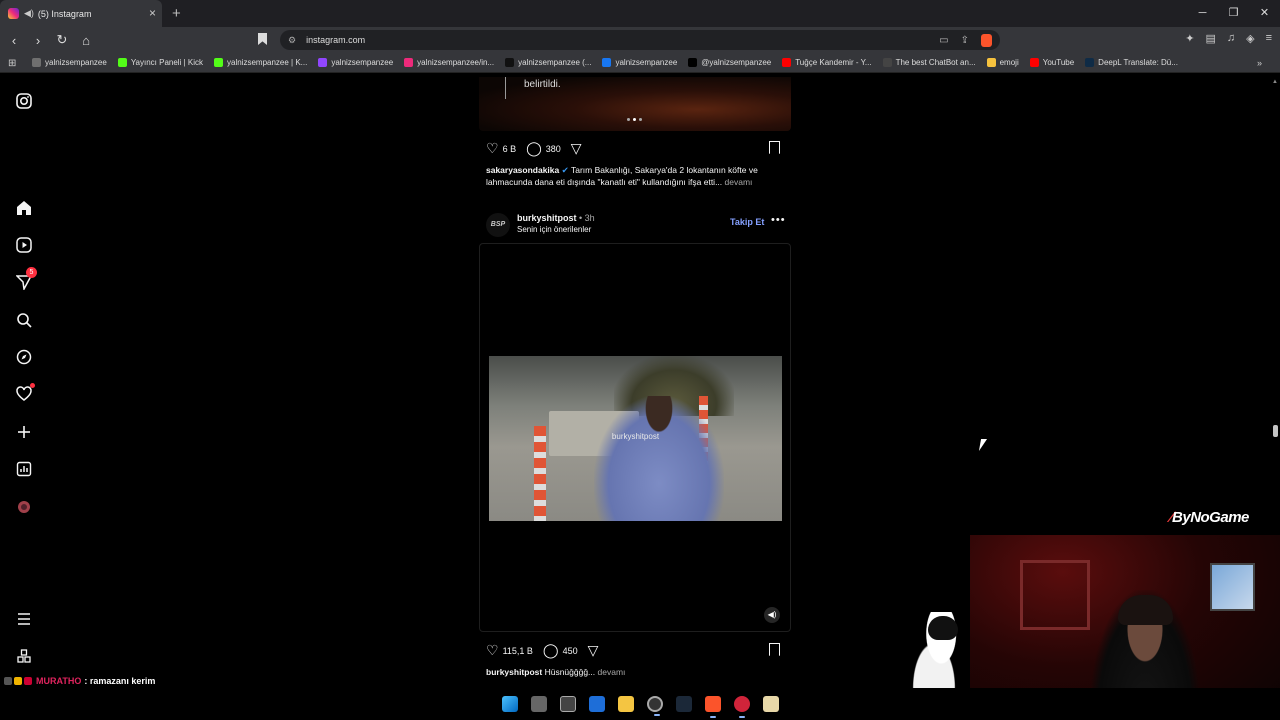 The width and height of the screenshot is (1280, 720). What do you see at coordinates (18, 681) in the screenshot?
I see `chat-badges` at bounding box center [18, 681].